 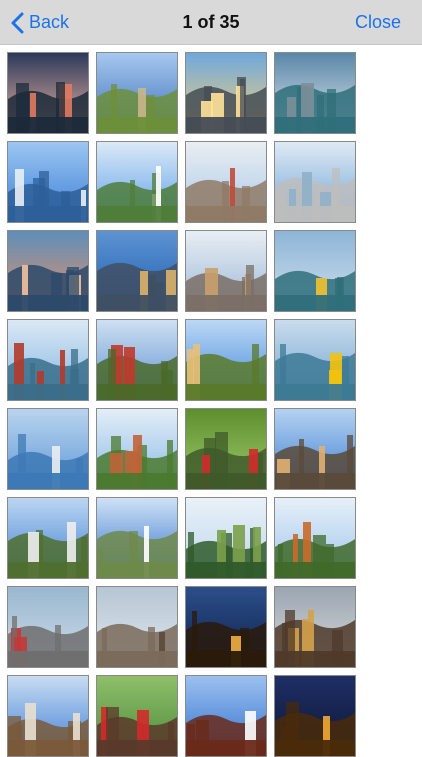 I want to click on photo-thumbnail-mosque, so click(x=137, y=627).